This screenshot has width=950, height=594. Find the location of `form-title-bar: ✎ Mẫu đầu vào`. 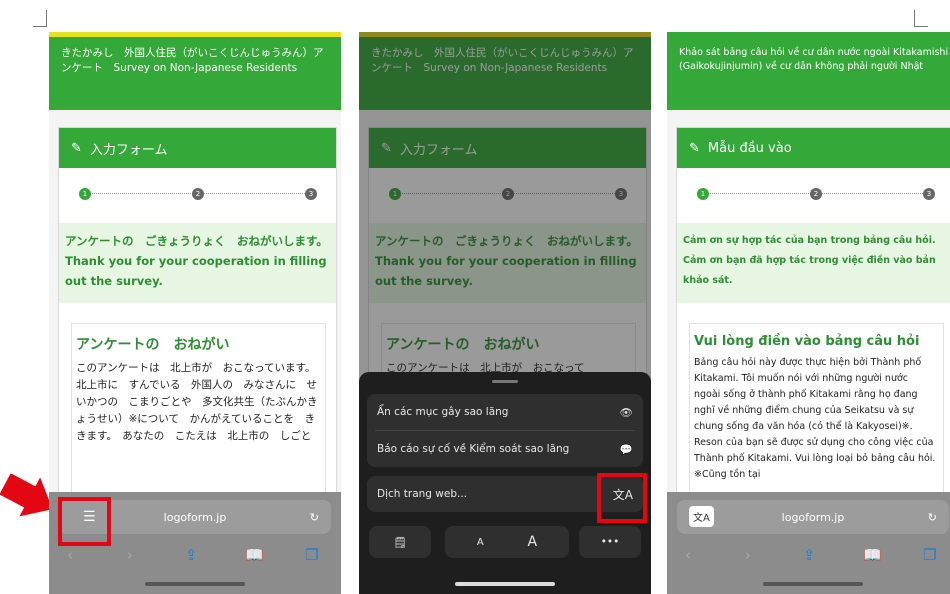

form-title-bar: ✎ Mẫu đầu vào is located at coordinates (813, 148).